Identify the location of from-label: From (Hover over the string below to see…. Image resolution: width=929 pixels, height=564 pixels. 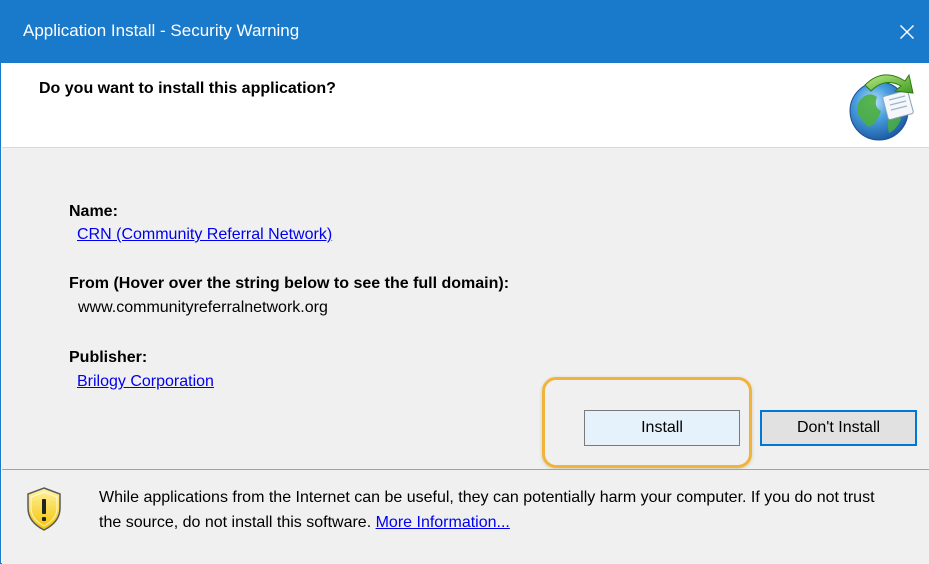
(289, 283).